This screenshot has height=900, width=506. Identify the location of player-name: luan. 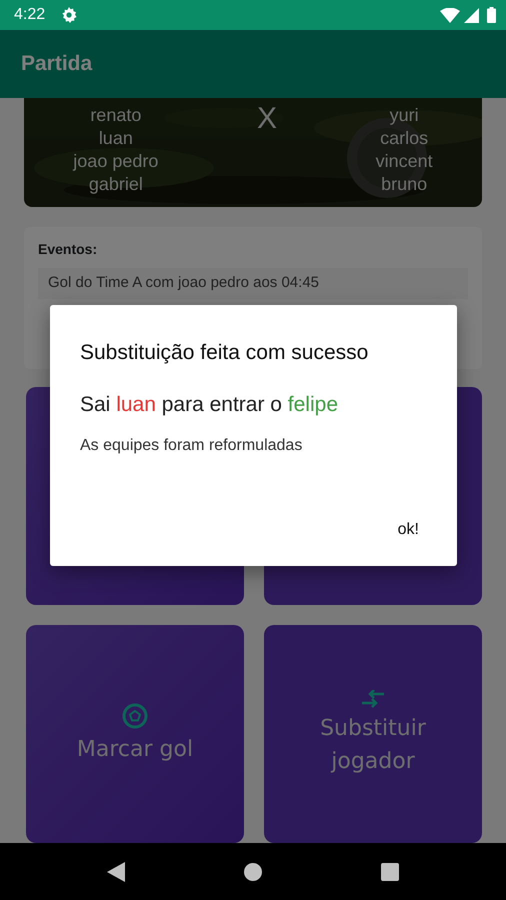
(115, 138).